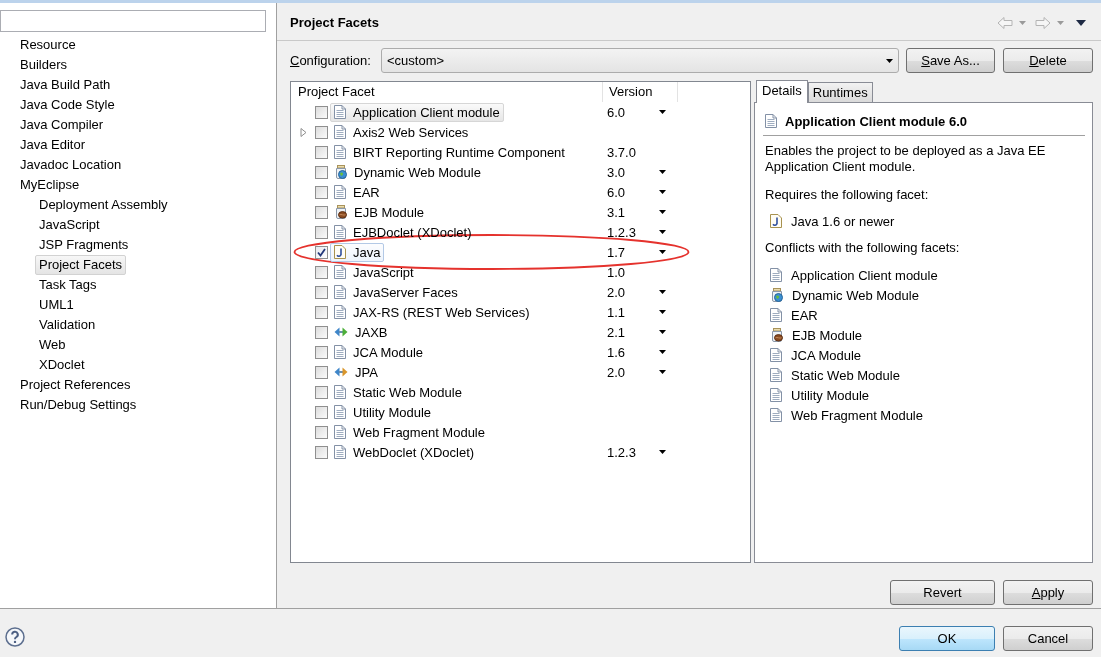 The height and width of the screenshot is (657, 1101). I want to click on facet-item: Utility Module, so click(383, 412).